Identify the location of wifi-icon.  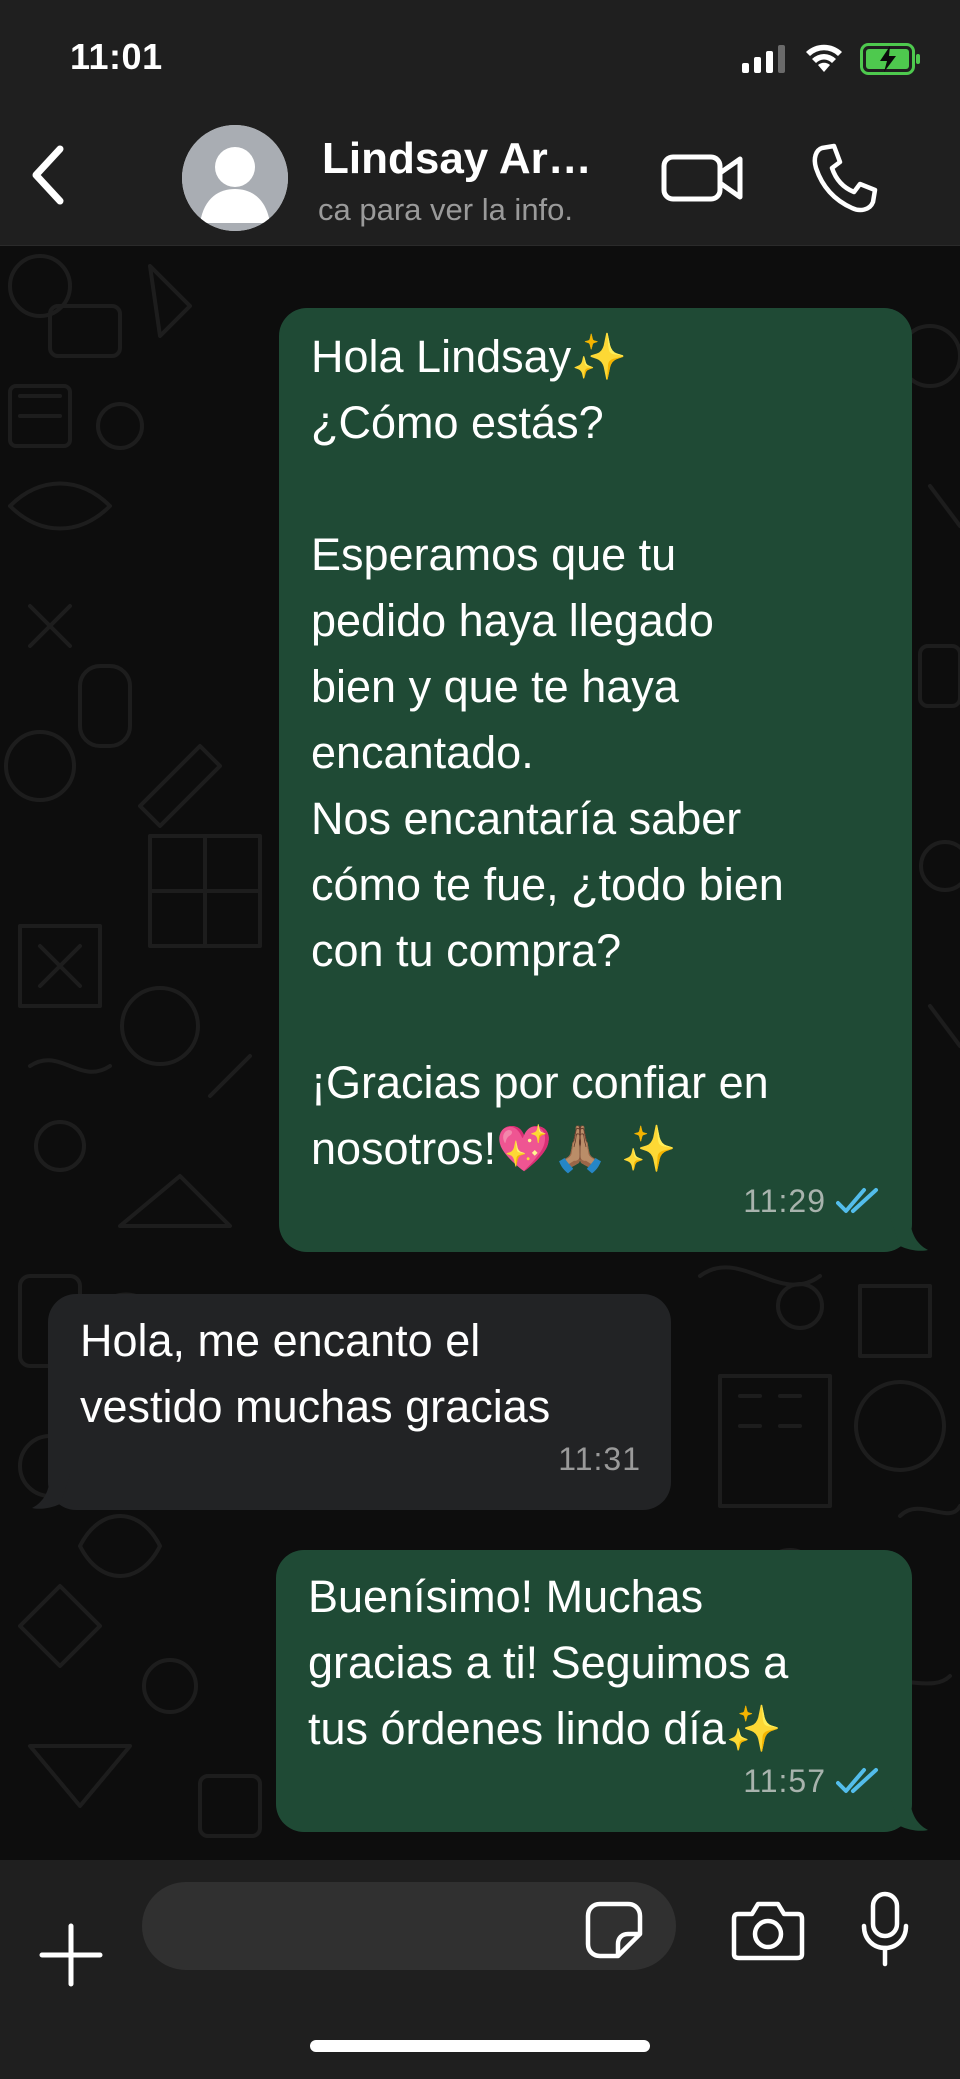
(824, 58).